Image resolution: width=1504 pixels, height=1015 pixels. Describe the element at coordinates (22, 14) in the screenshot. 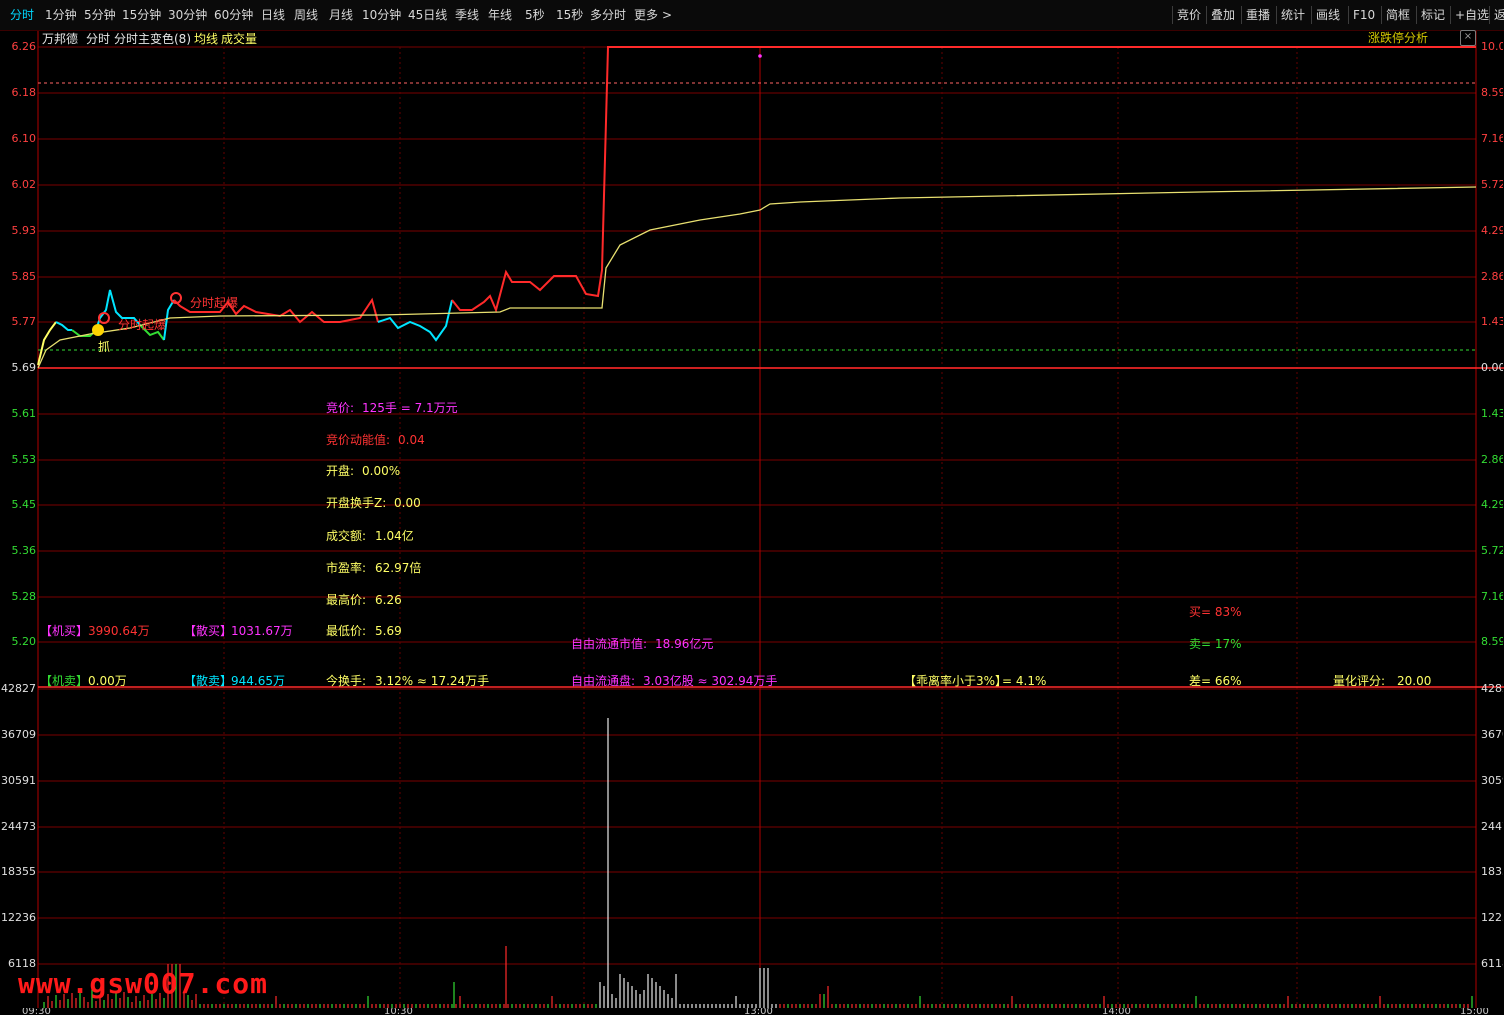

I see `period-tab-0: 分时` at that location.